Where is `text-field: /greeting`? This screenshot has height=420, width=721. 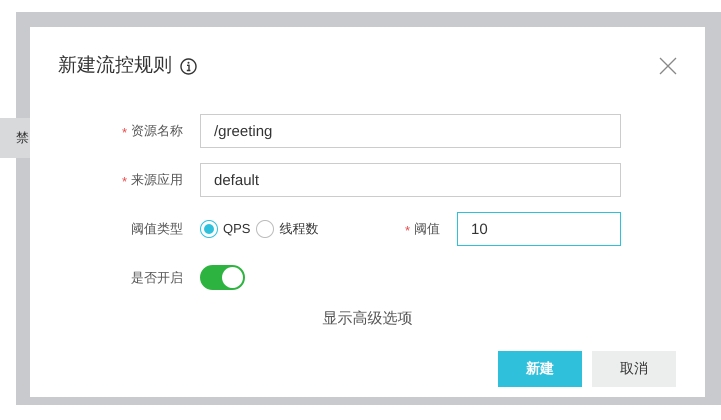
text-field: /greeting is located at coordinates (410, 131).